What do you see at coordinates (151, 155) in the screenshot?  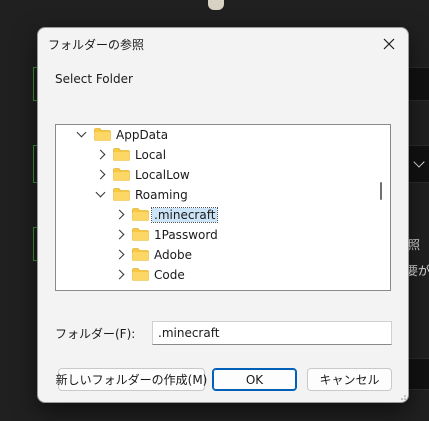 I see `tree-item-label: Local` at bounding box center [151, 155].